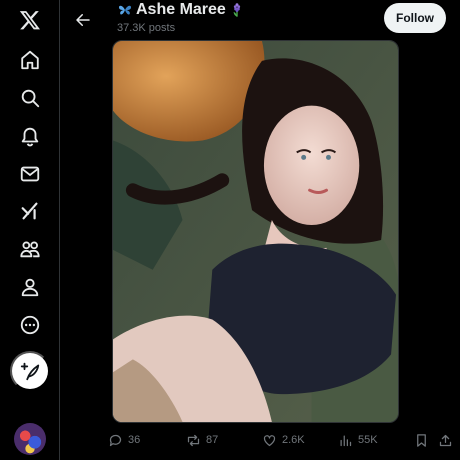  What do you see at coordinates (346, 440) in the screenshot?
I see `bar-chart-icon` at bounding box center [346, 440].